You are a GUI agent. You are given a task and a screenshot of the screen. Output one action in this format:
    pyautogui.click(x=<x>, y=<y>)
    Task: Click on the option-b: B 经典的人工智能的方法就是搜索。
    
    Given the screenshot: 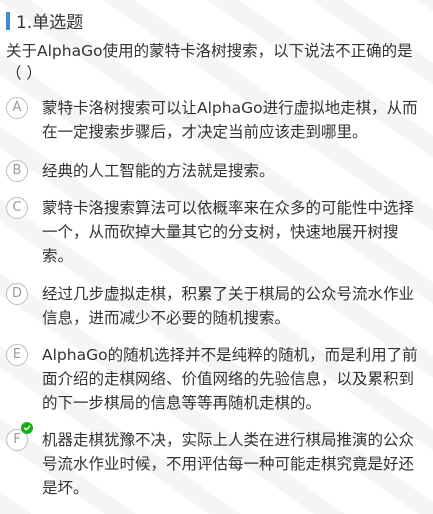 What is the action you would take?
    pyautogui.click(x=216, y=171)
    